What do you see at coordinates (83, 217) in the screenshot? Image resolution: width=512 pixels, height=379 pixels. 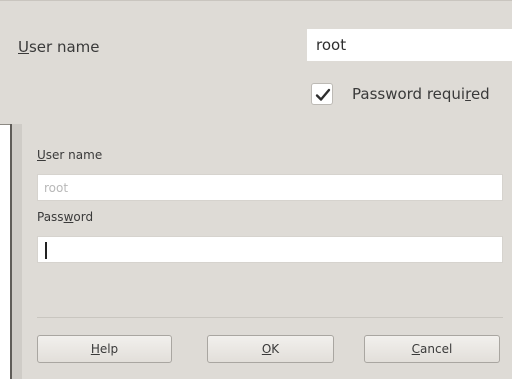 I see `pw-part2: ord` at bounding box center [83, 217].